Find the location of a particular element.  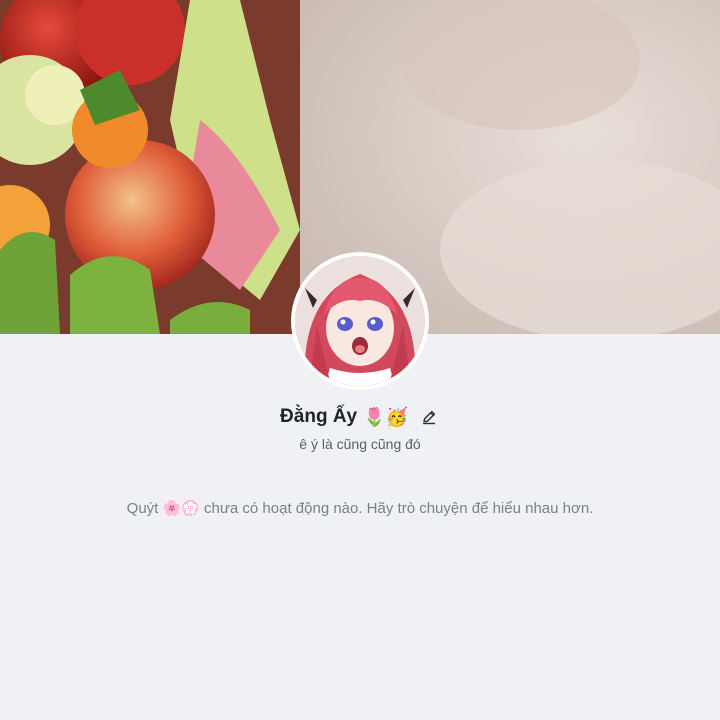

avatar-image is located at coordinates (360, 321).